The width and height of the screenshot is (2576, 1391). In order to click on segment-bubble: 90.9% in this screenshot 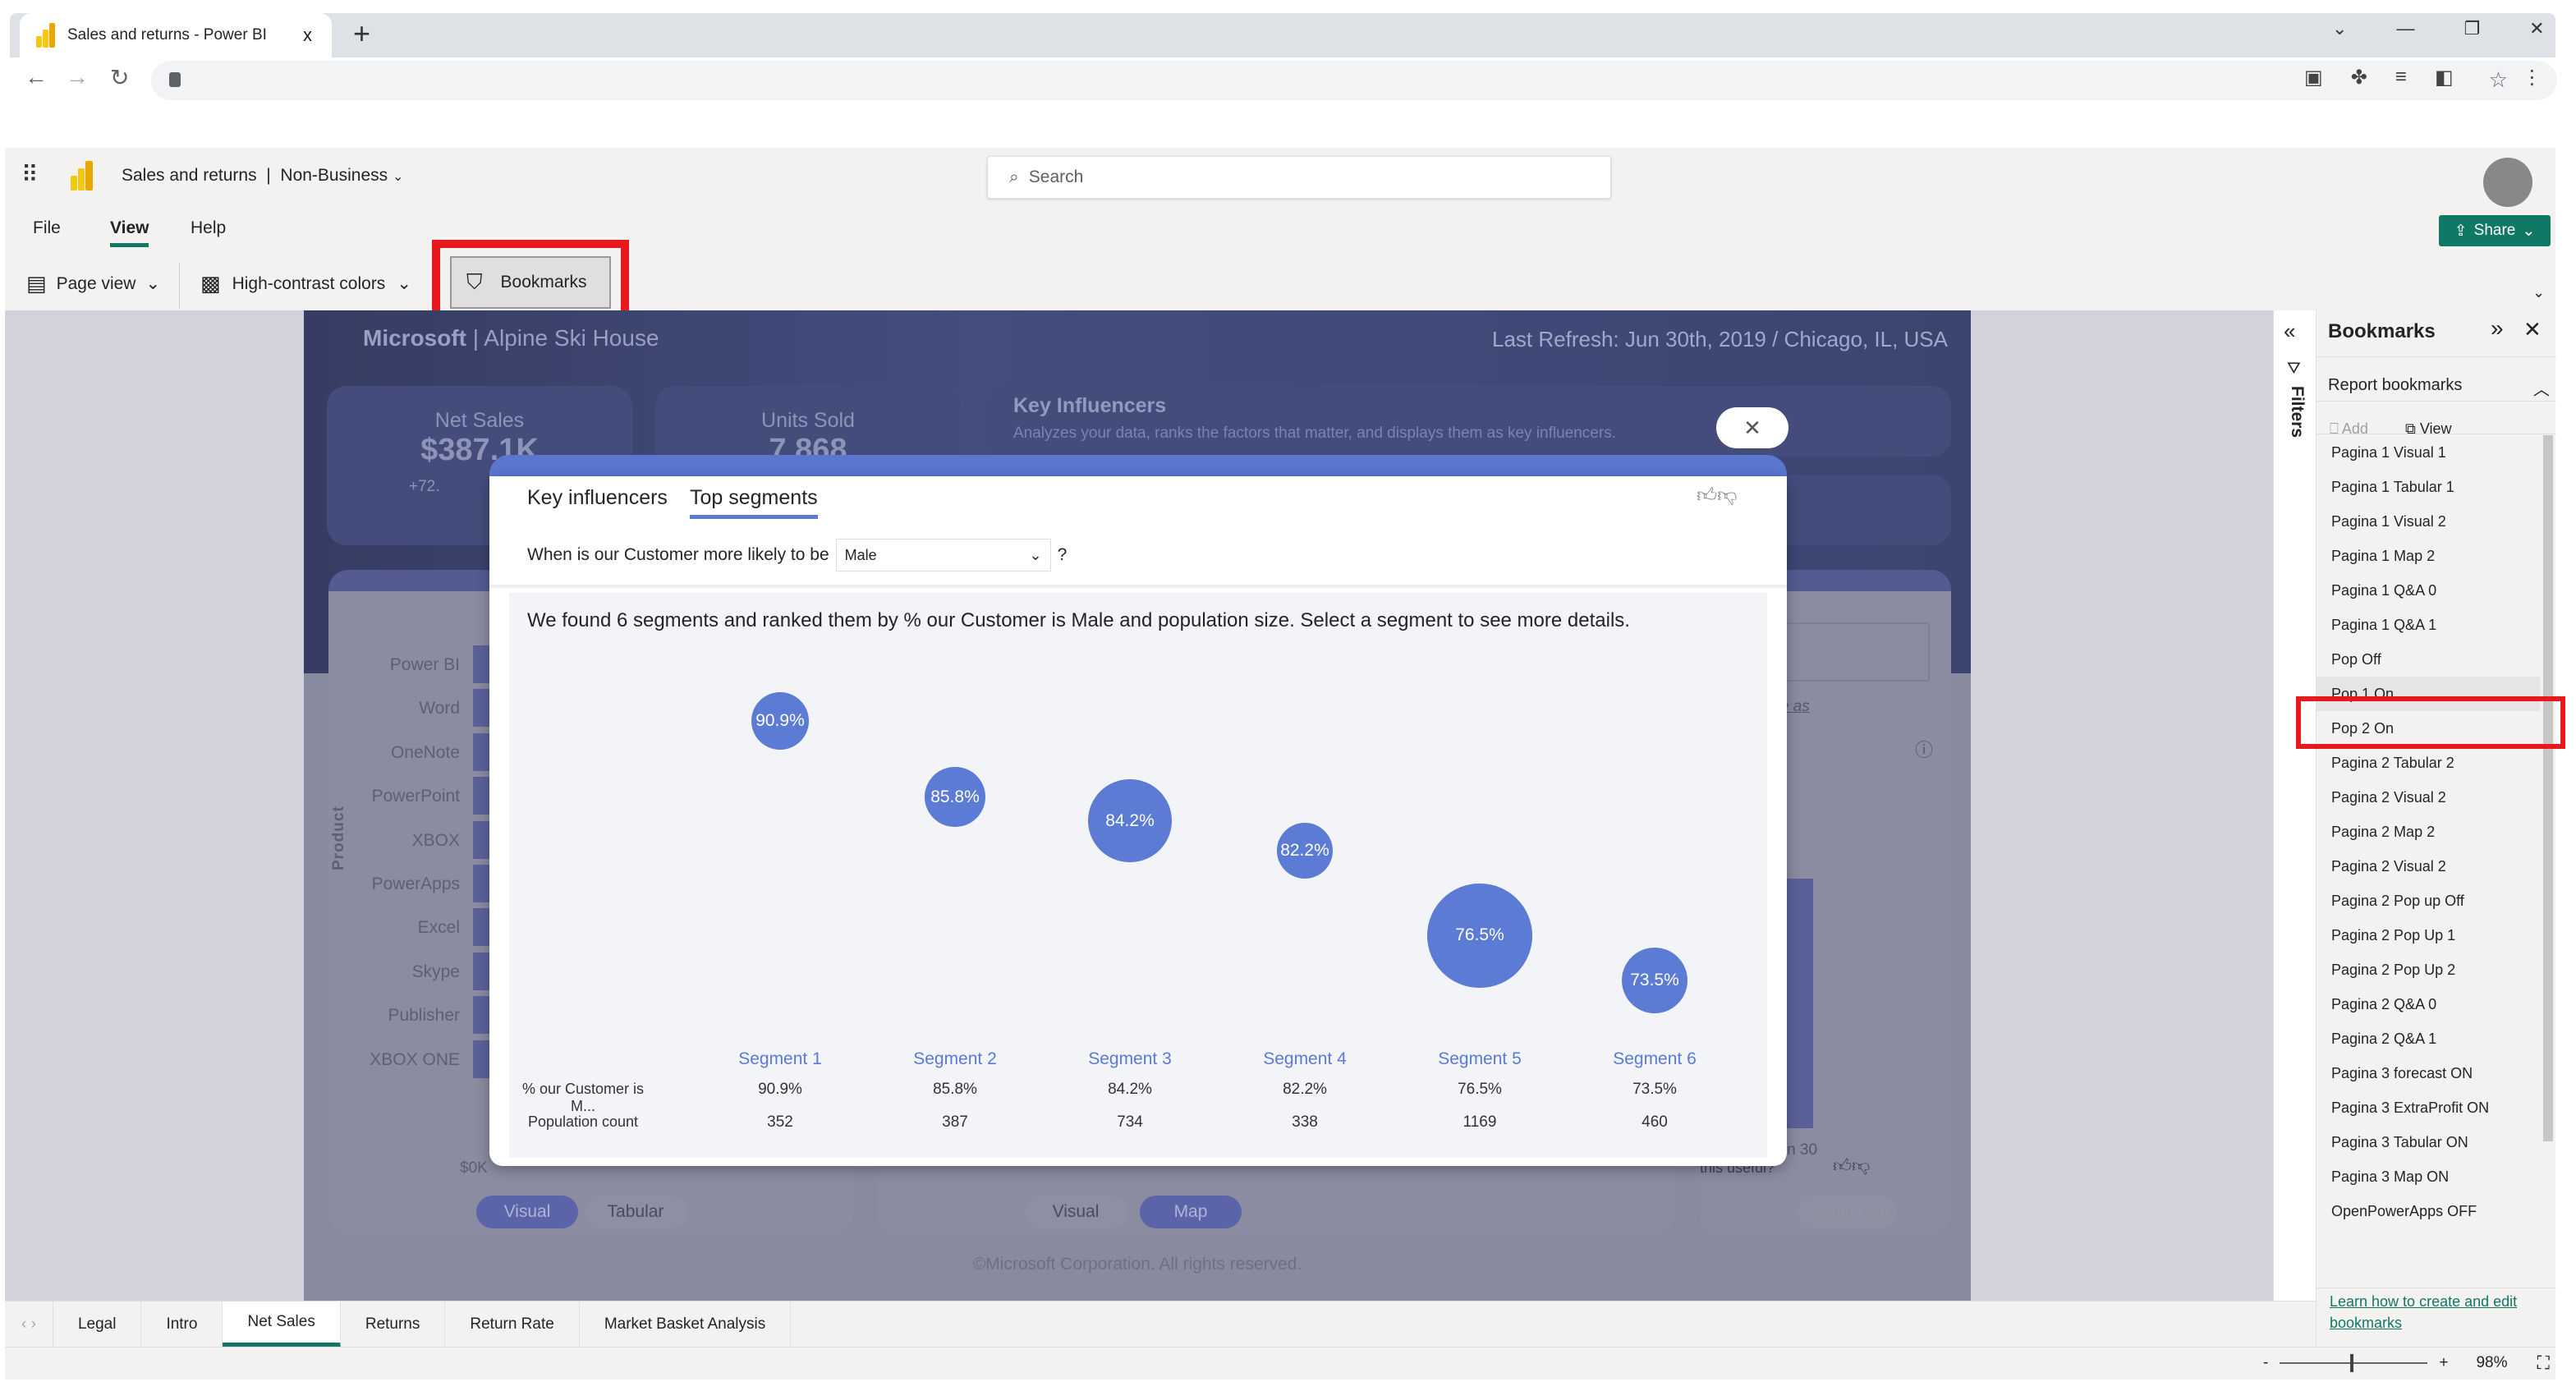, I will do `click(780, 721)`.